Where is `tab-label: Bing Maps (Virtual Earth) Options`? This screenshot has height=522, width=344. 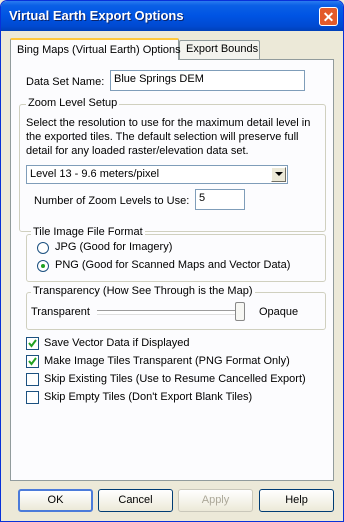 tab-label: Bing Maps (Virtual Earth) Options is located at coordinates (99, 50).